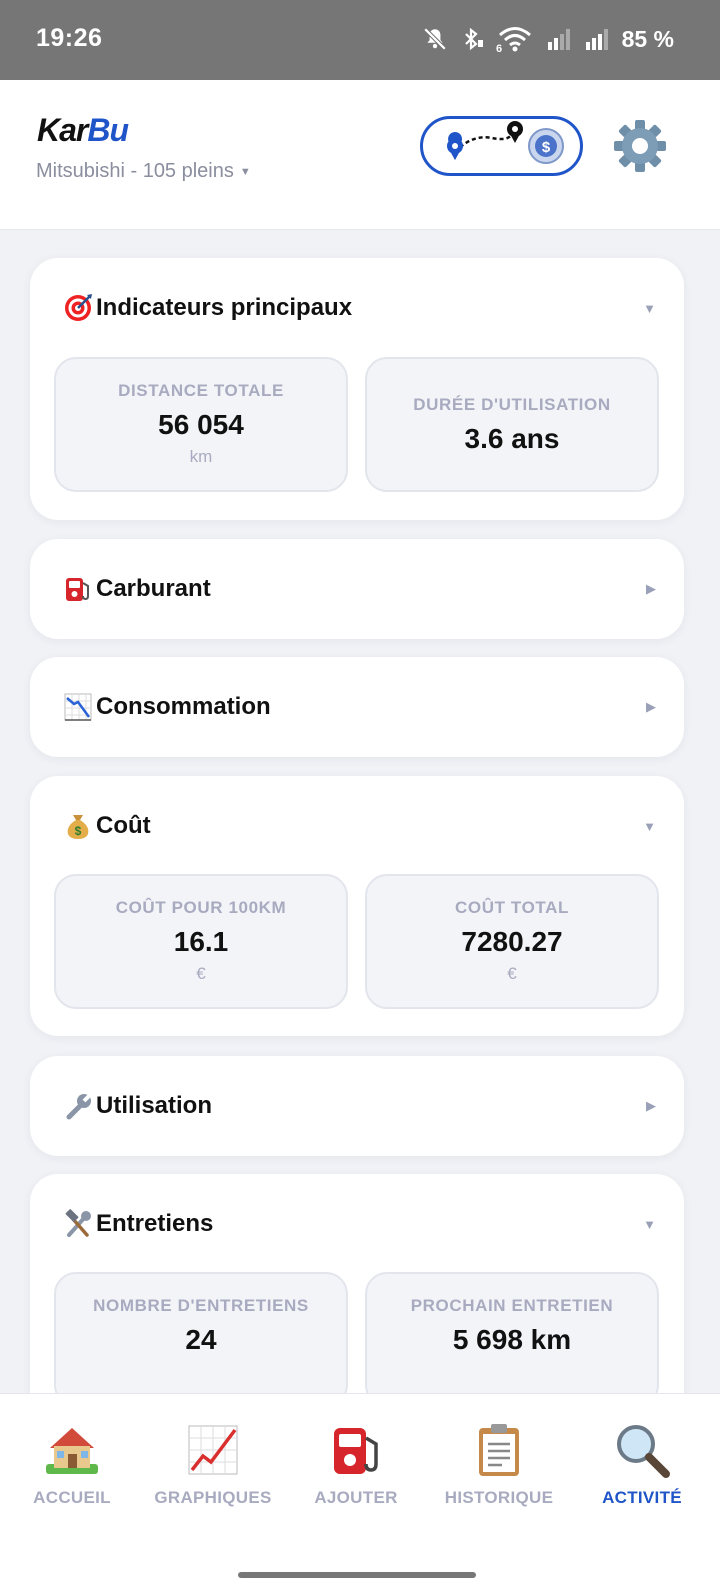  What do you see at coordinates (78, 707) in the screenshot?
I see `chart-decreasing-icon` at bounding box center [78, 707].